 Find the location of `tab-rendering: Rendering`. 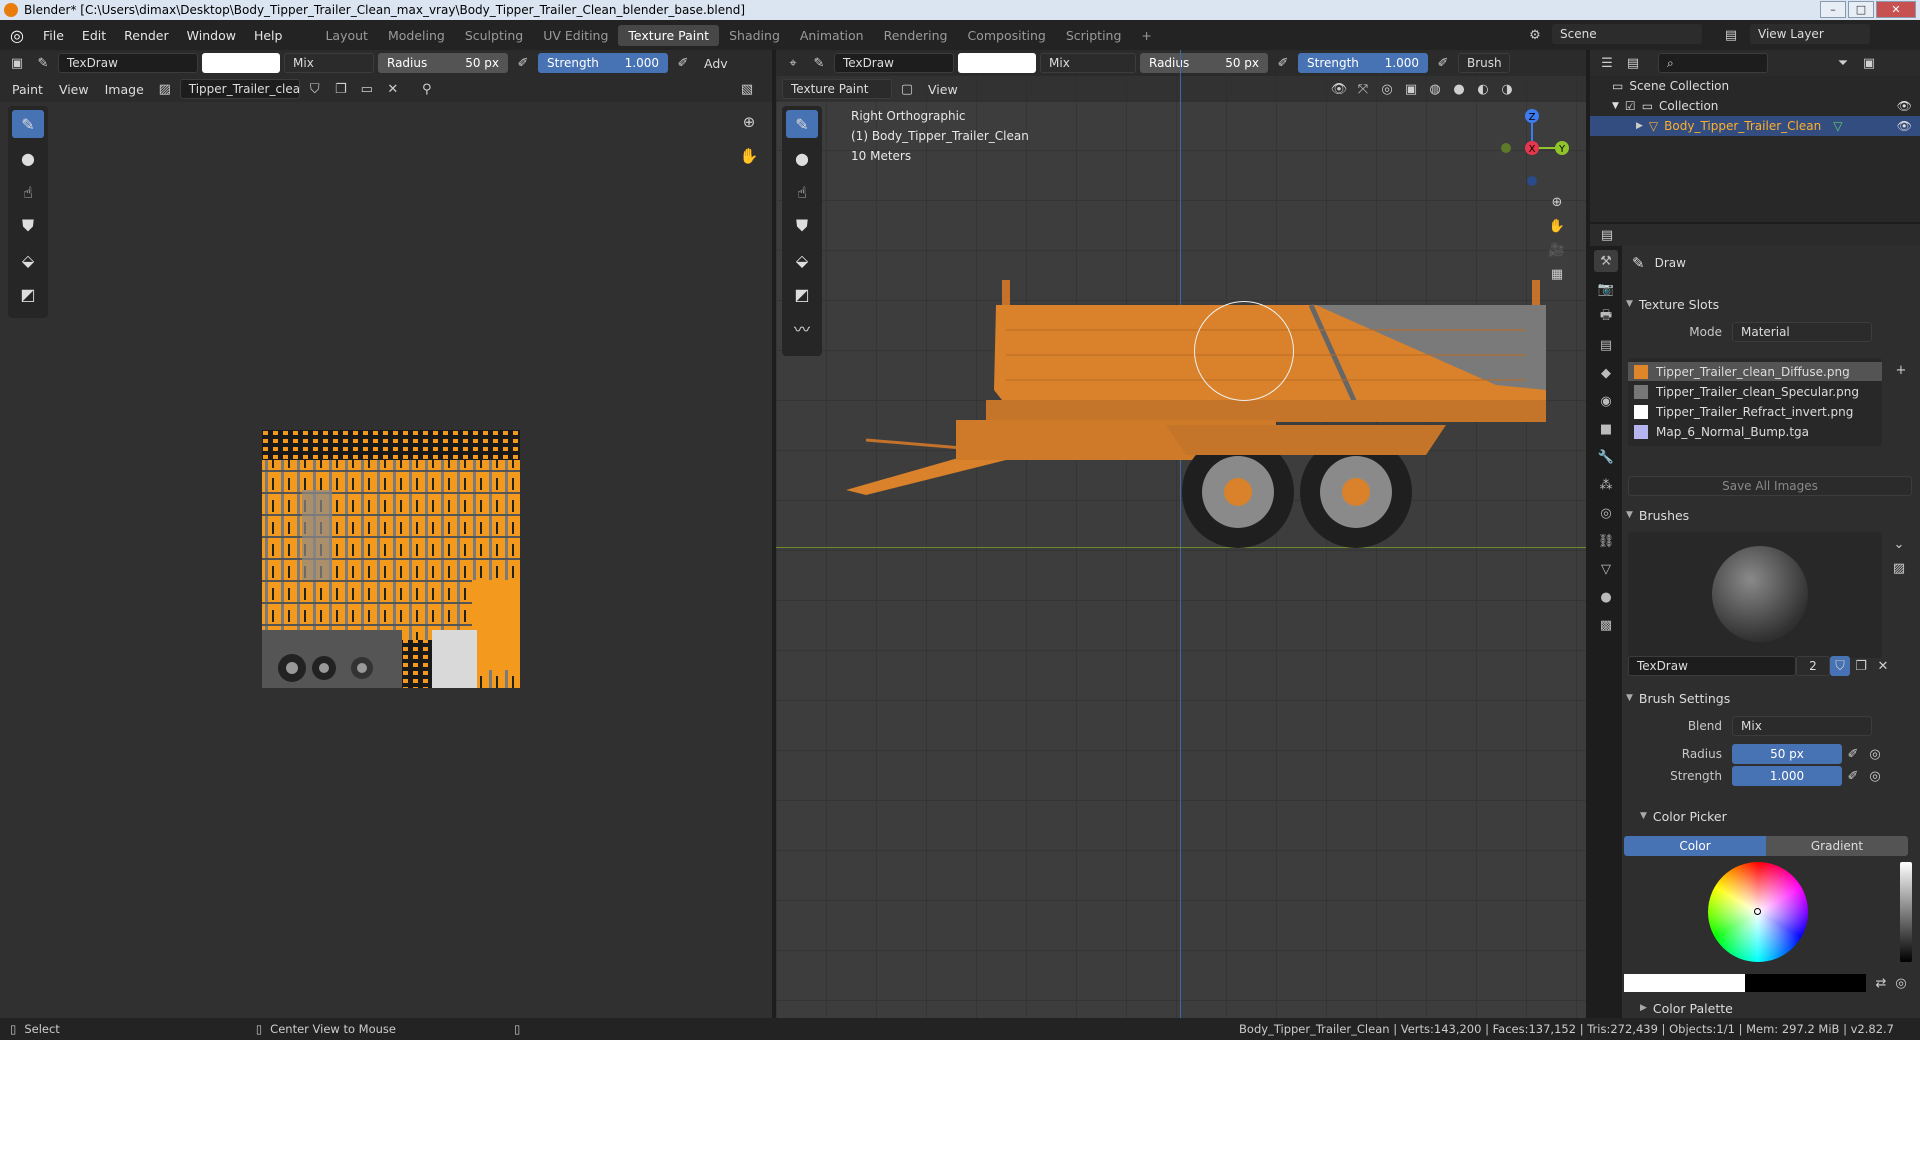

tab-rendering: Rendering is located at coordinates (916, 35).